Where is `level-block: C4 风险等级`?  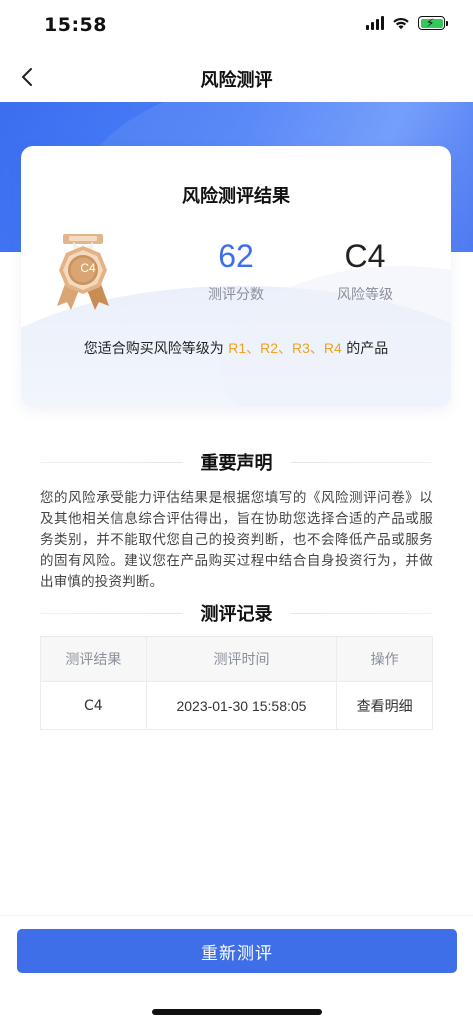
level-block: C4 风险等级 is located at coordinates (365, 271).